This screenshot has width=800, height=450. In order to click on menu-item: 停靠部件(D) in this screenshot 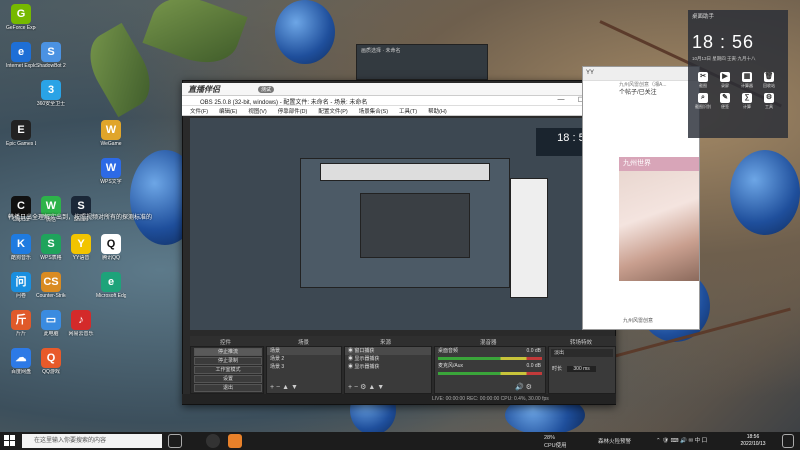, I will do `click(293, 111)`.